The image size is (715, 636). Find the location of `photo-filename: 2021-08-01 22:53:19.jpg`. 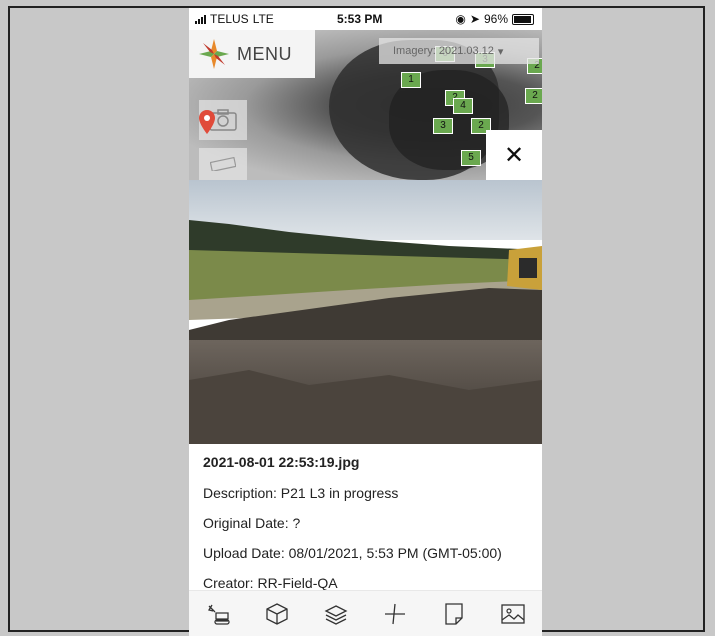

photo-filename: 2021-08-01 22:53:19.jpg is located at coordinates (281, 462).